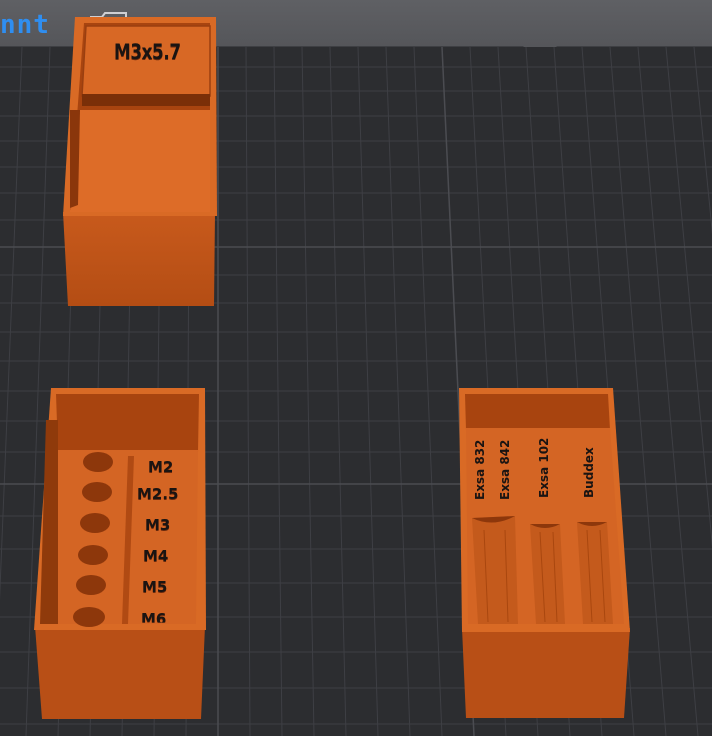 The image size is (712, 736). I want to click on battery-label-exsa-832: Exsa 832, so click(480, 469).